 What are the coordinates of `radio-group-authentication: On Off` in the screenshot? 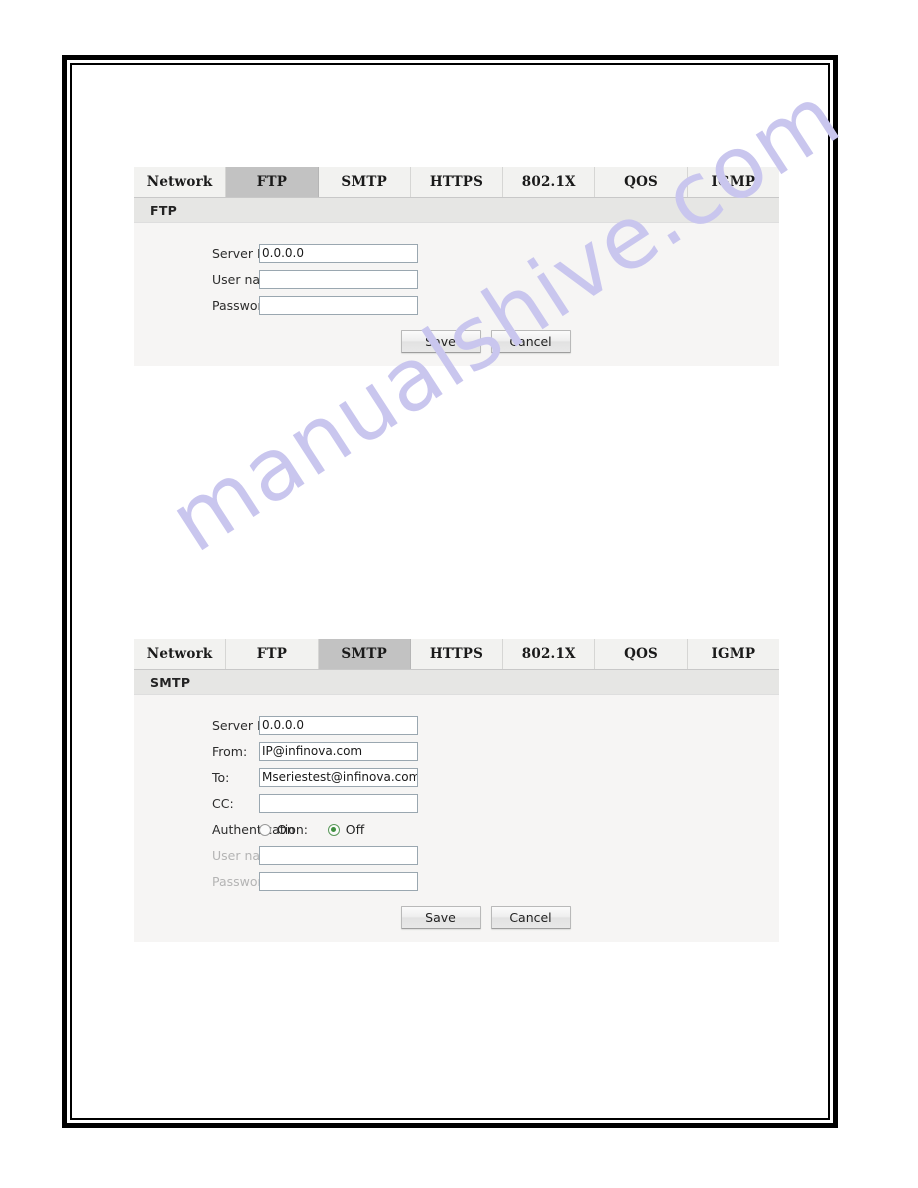 It's located at (311, 829).